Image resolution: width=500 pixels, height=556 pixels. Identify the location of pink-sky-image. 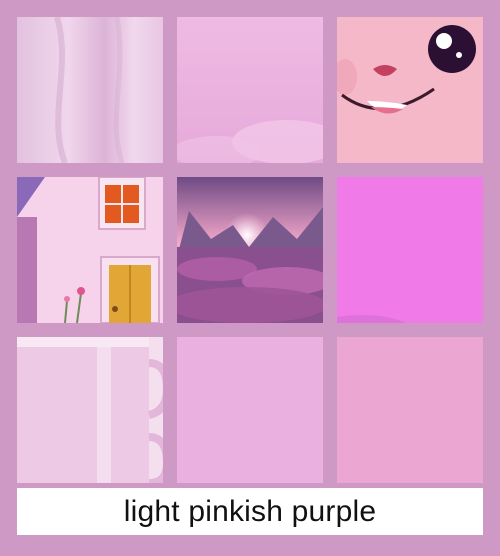
(250, 90).